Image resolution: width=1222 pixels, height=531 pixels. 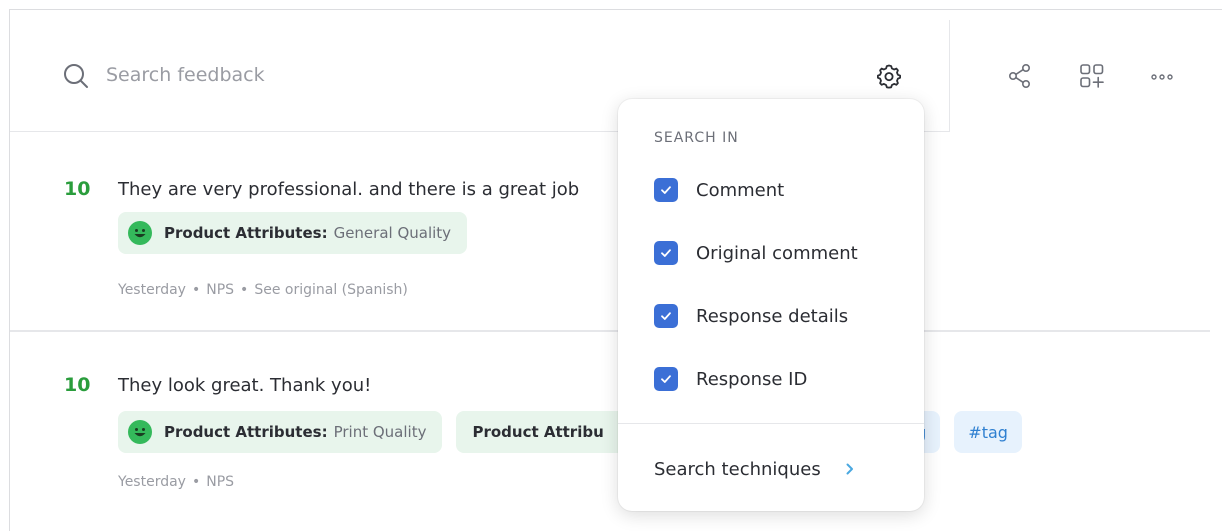 I want to click on chevron-right-icon, so click(x=849, y=469).